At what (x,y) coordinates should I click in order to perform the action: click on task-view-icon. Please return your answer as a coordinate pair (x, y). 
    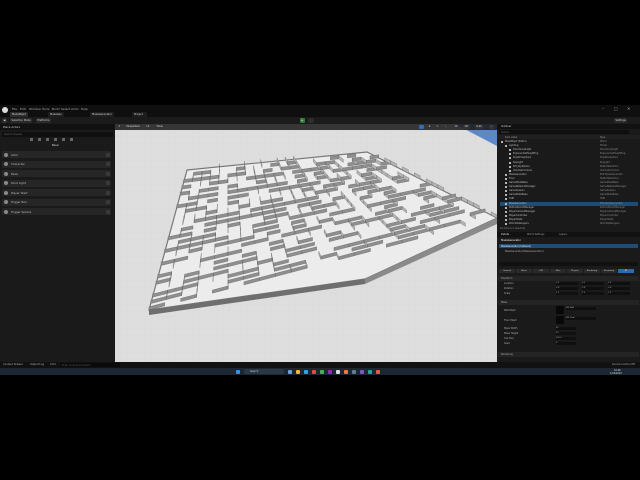
    Looking at the image, I should click on (290, 371).